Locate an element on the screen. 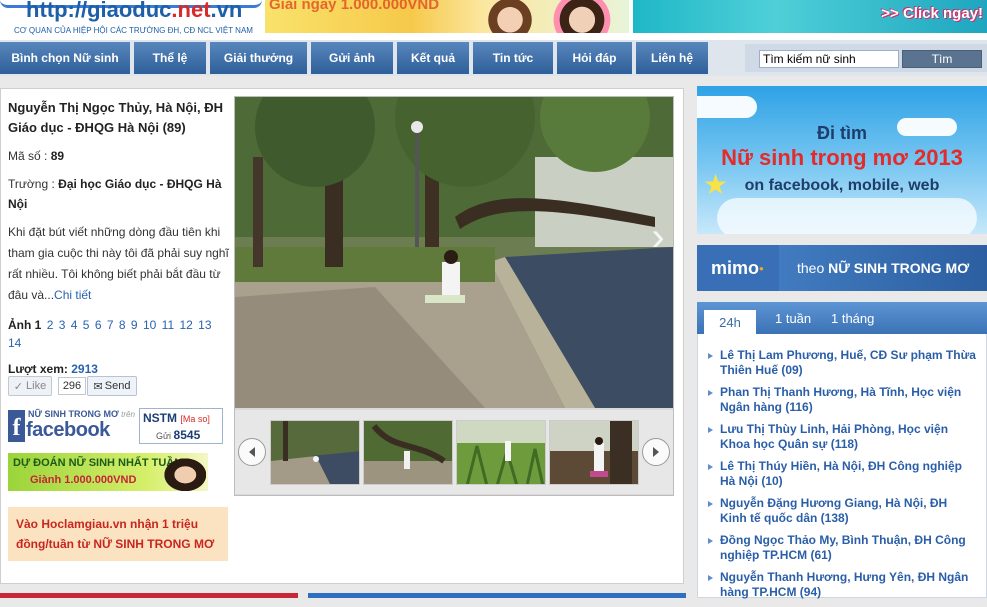 This screenshot has height=607, width=987. photo-page-link: 9 is located at coordinates (134, 325).